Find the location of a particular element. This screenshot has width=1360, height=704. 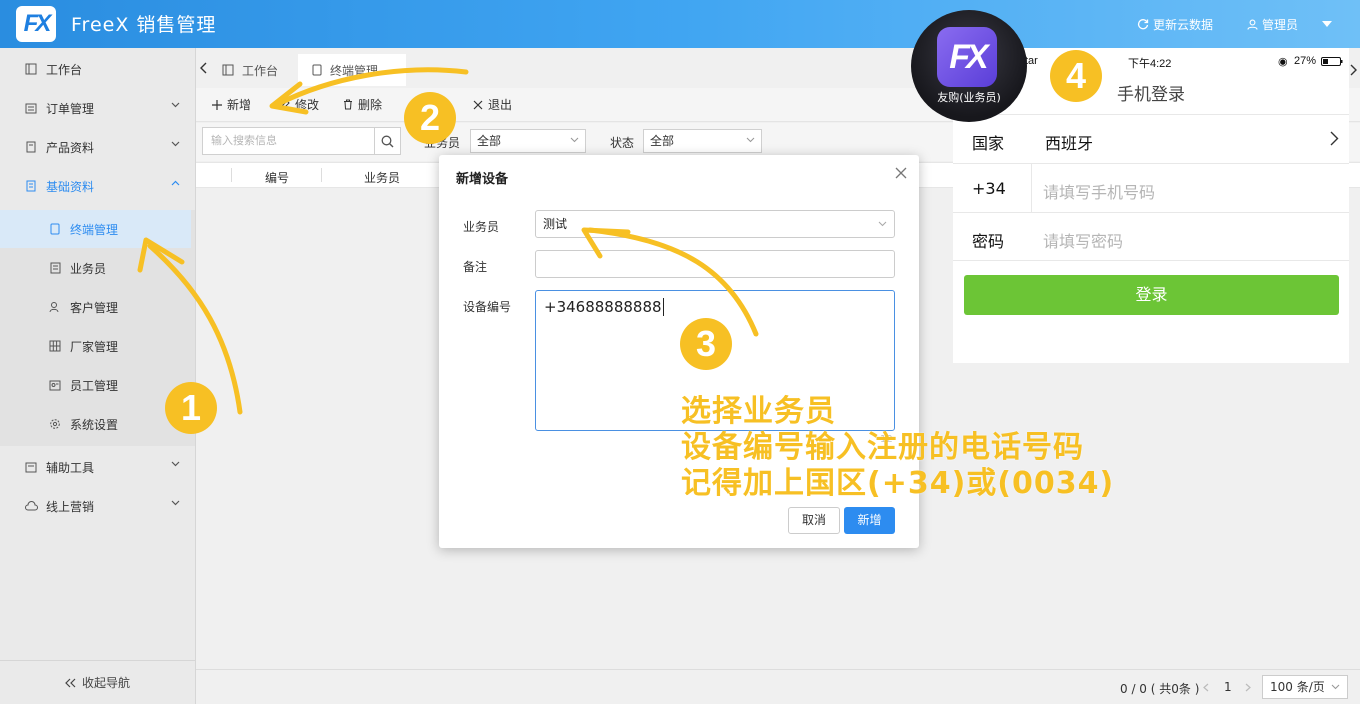

sidebar-subitem-salesman: 业务员 is located at coordinates (98, 268).